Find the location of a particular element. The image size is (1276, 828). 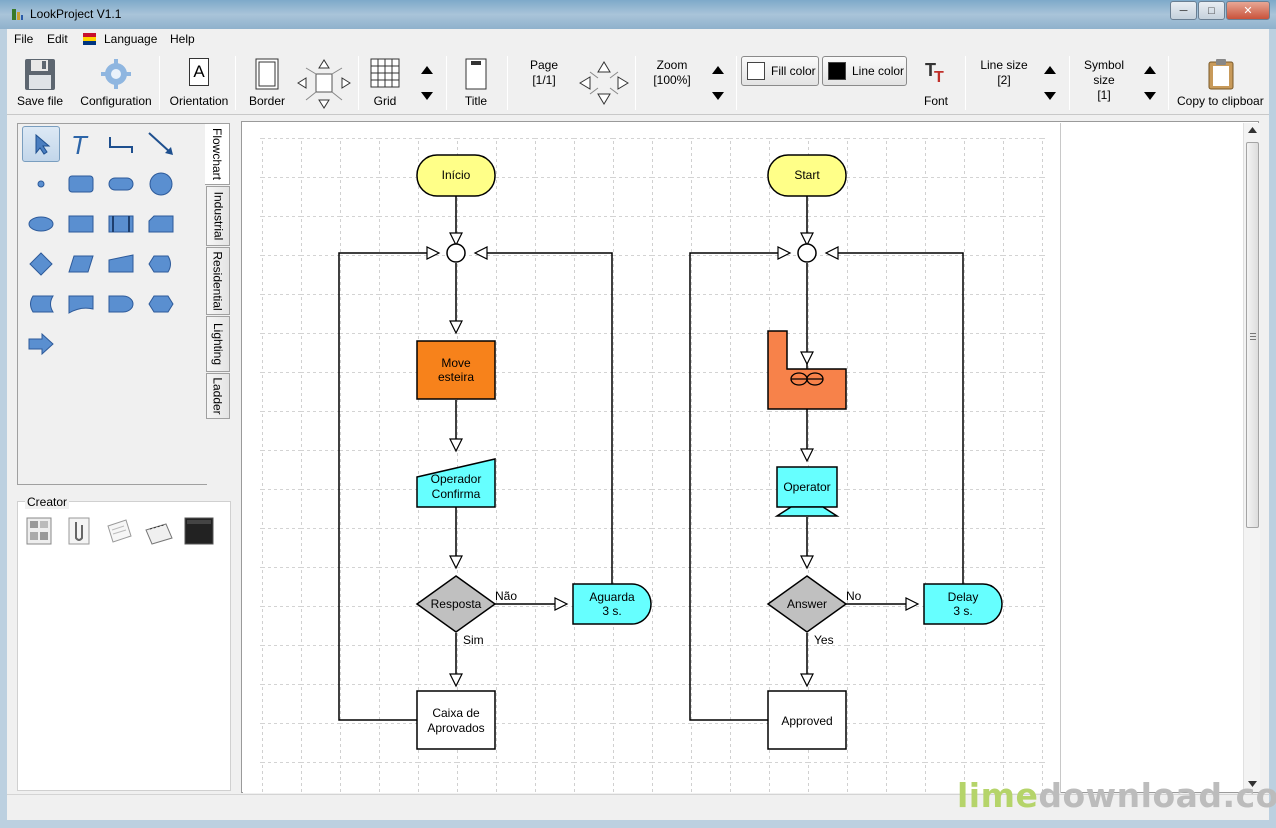

minimize-button: ─ is located at coordinates (1183, 10).